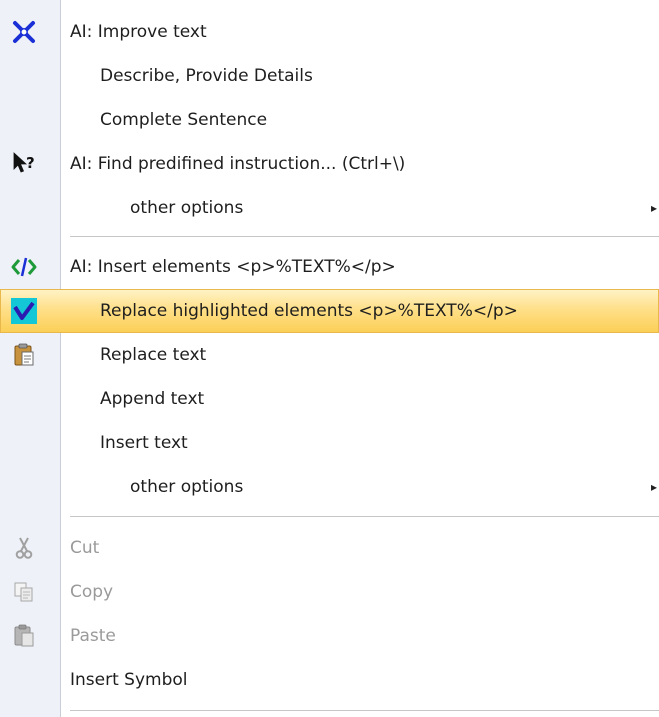  Describe the element at coordinates (138, 32) in the screenshot. I see `menu-item-label: AI: Improve text` at that location.